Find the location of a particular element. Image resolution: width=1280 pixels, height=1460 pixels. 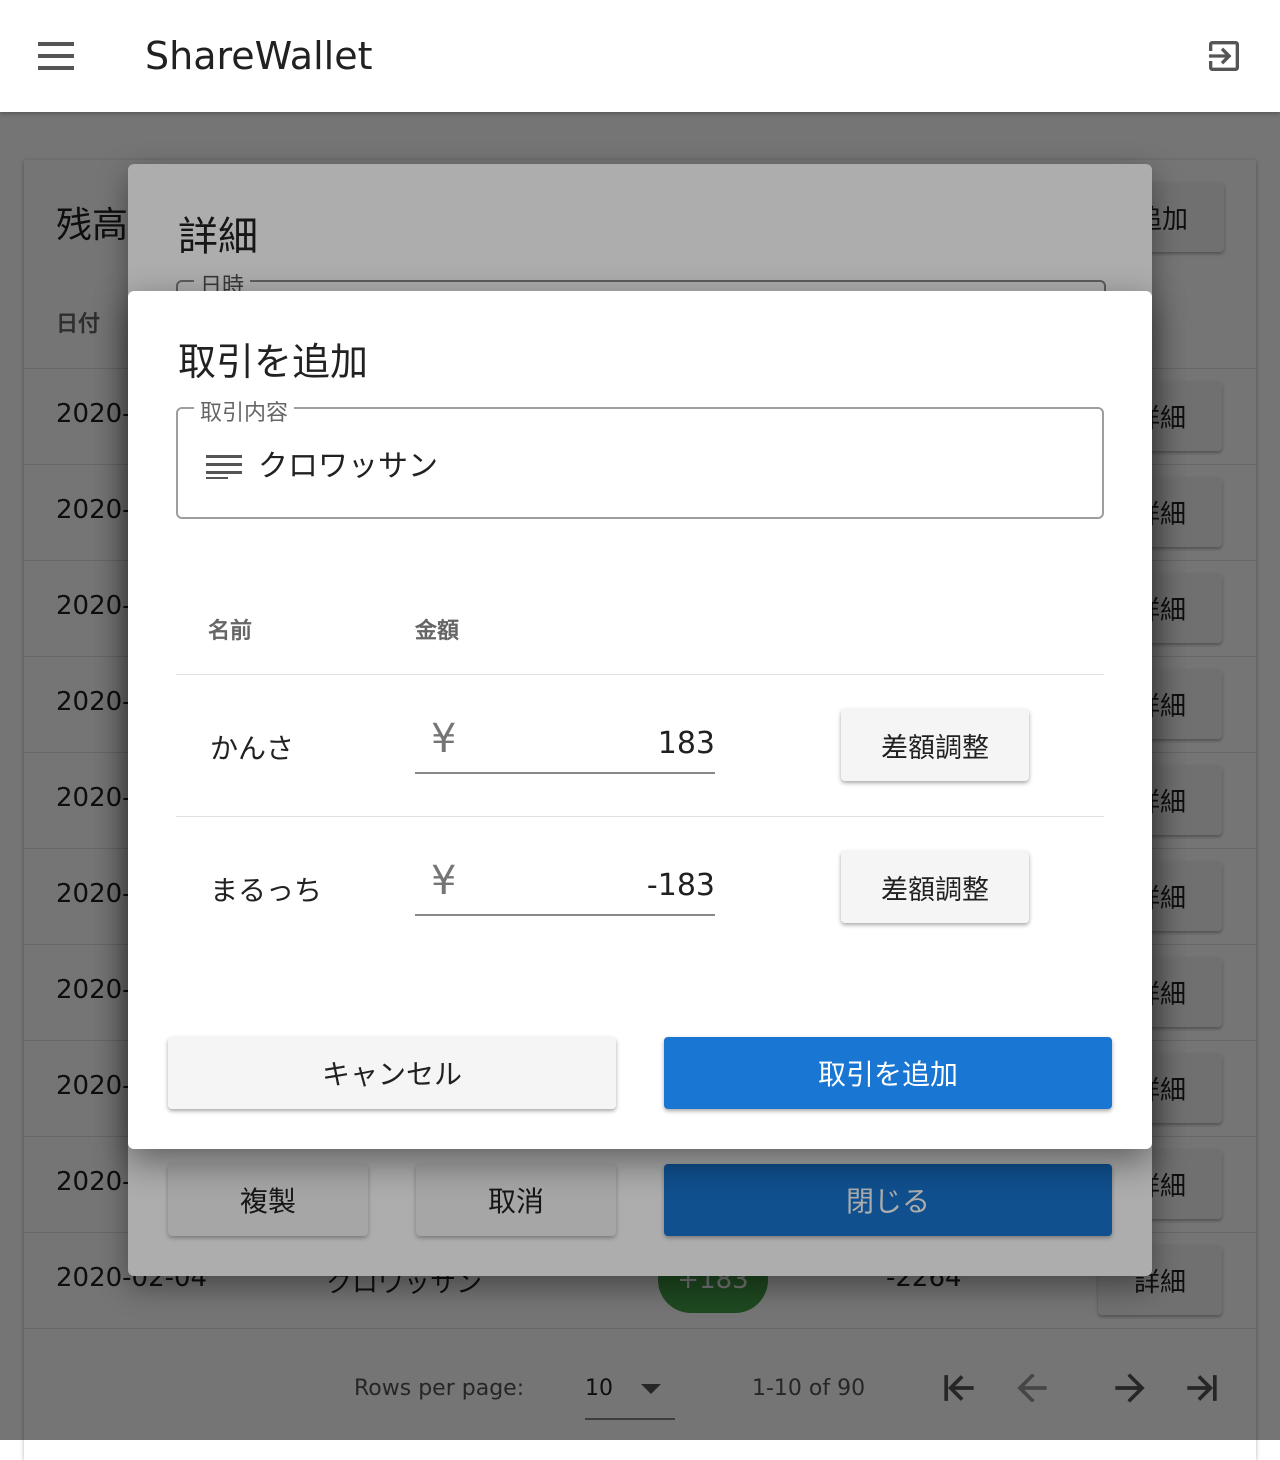

app-bar: ShareWallet is located at coordinates (640, 56).